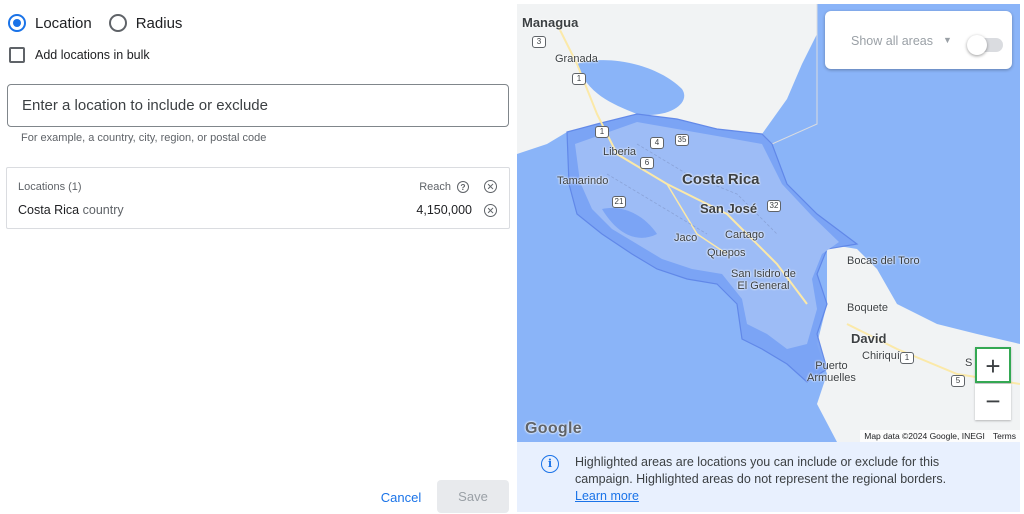  Describe the element at coordinates (103, 23) in the screenshot. I see `location-mode-group: Location Radius` at that location.